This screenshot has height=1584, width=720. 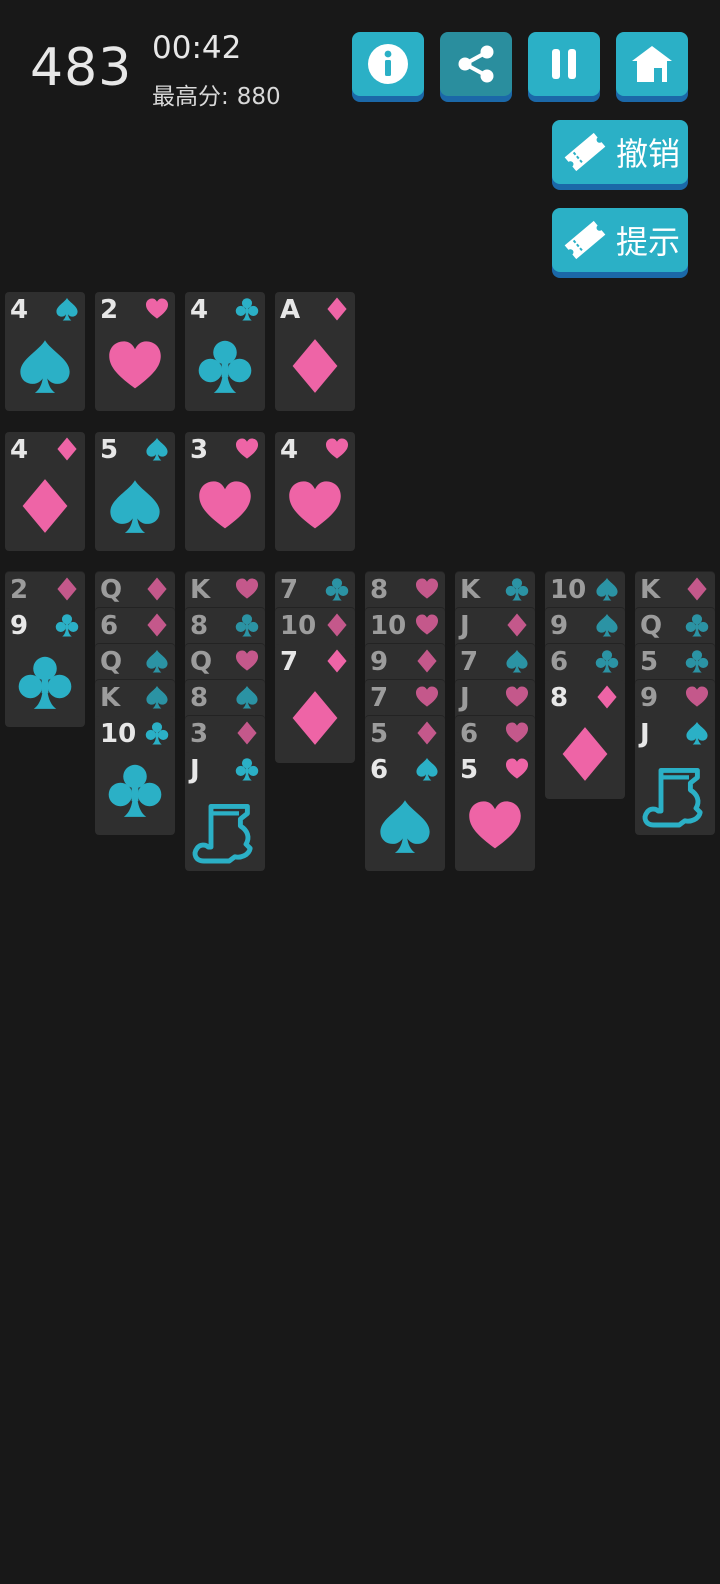 I want to click on card-A-diamond: A, so click(x=315, y=351).